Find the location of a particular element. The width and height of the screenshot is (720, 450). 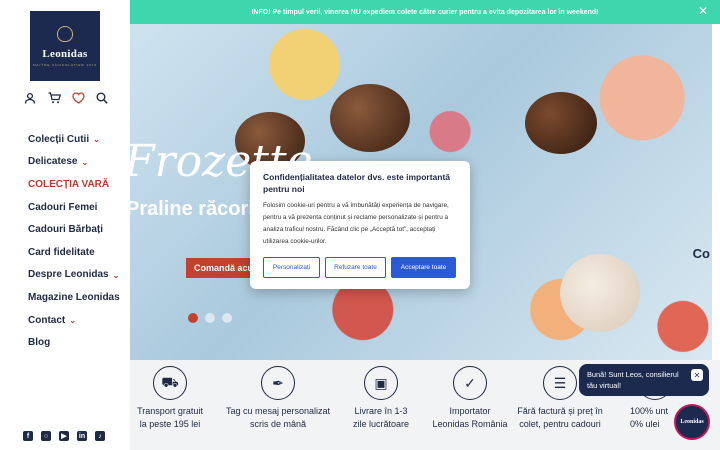

accept-all-button: Acceptare toate is located at coordinates (423, 267).